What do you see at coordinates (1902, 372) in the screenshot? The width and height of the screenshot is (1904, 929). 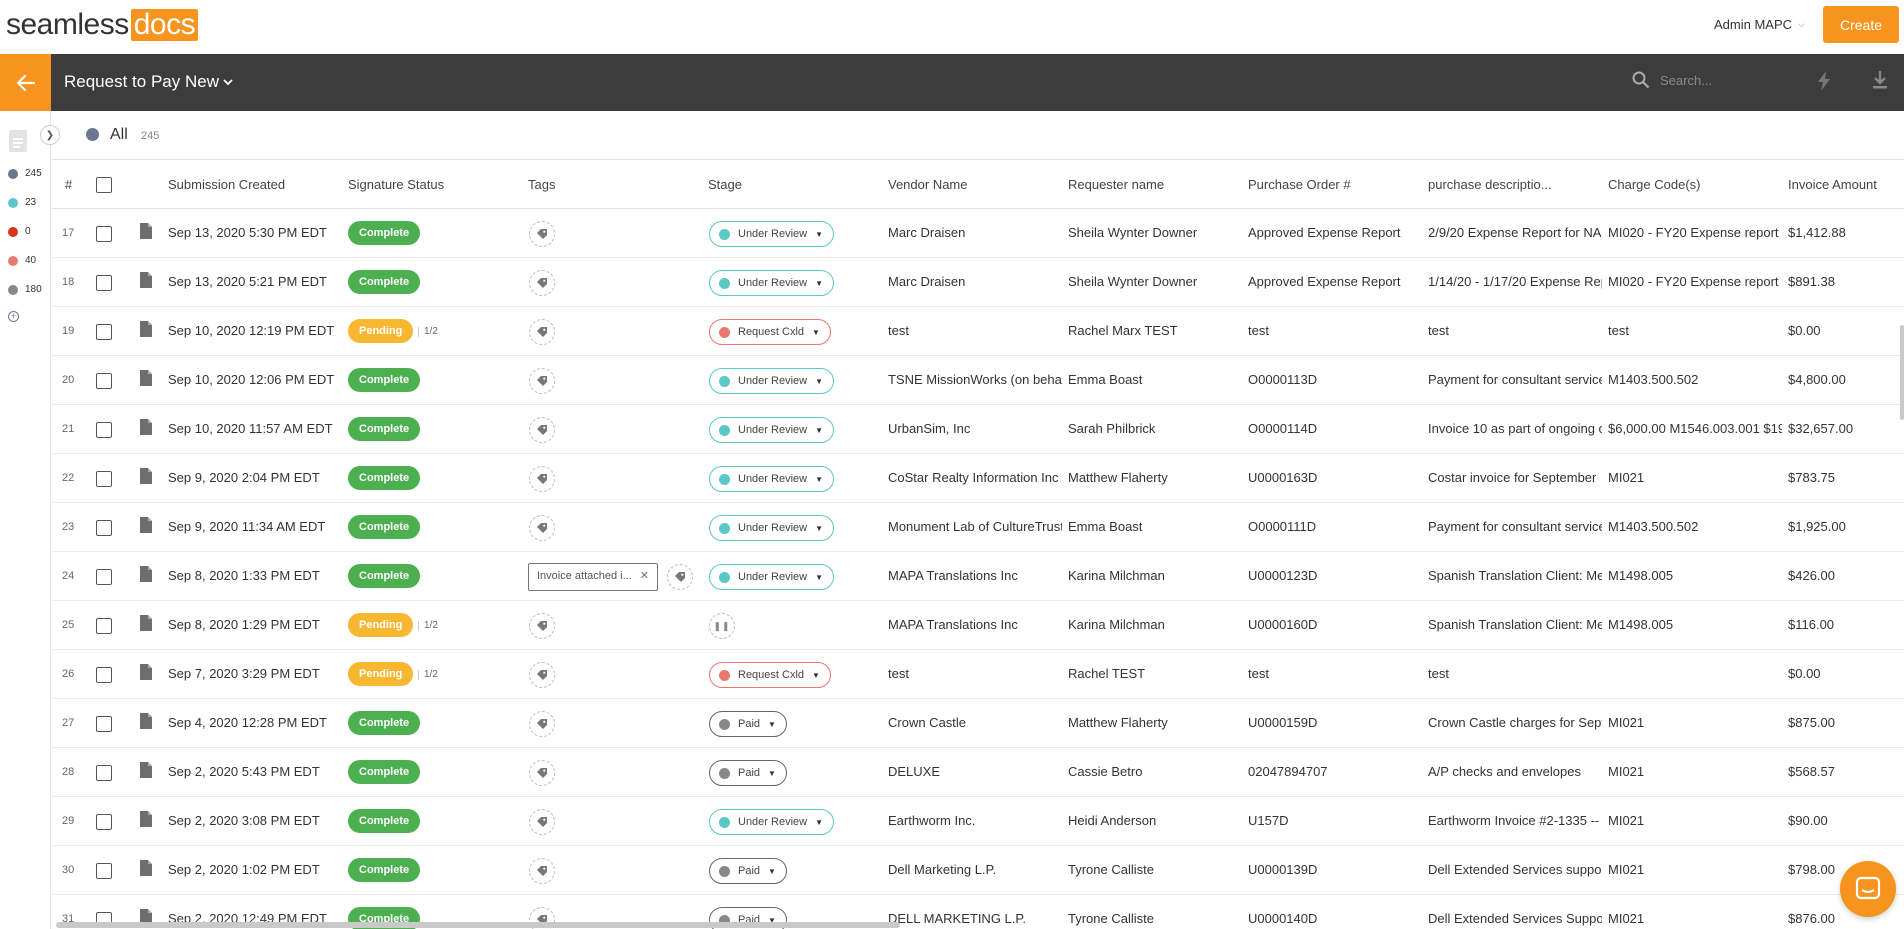 I see `vertical-scrollbar` at bounding box center [1902, 372].